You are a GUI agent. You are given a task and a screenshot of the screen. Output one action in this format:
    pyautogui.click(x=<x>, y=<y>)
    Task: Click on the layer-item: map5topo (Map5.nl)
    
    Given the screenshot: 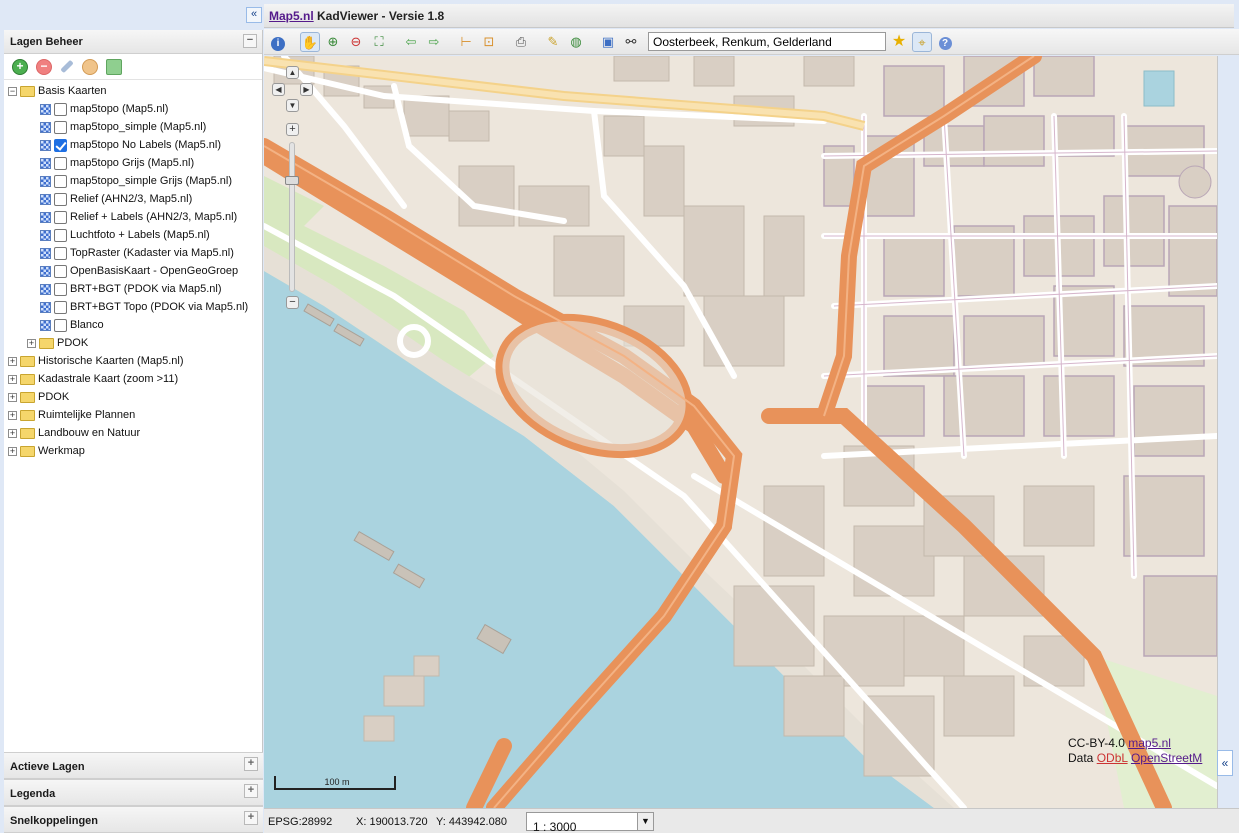 What is the action you would take?
    pyautogui.click(x=135, y=109)
    